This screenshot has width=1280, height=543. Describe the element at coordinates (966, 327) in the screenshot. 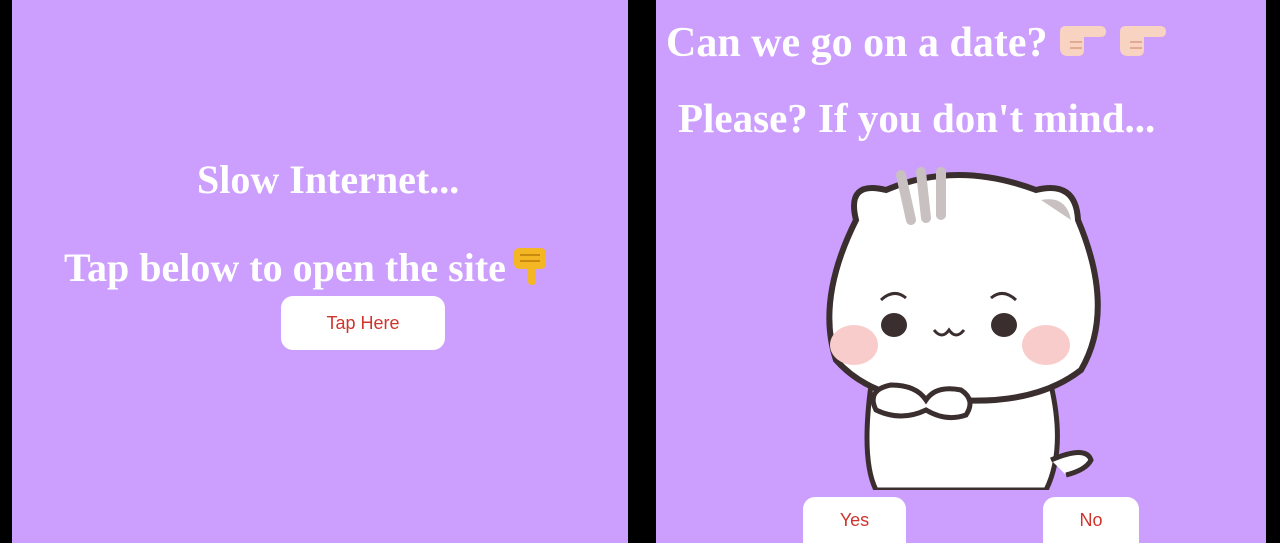

I see `shy-cat-icon` at that location.